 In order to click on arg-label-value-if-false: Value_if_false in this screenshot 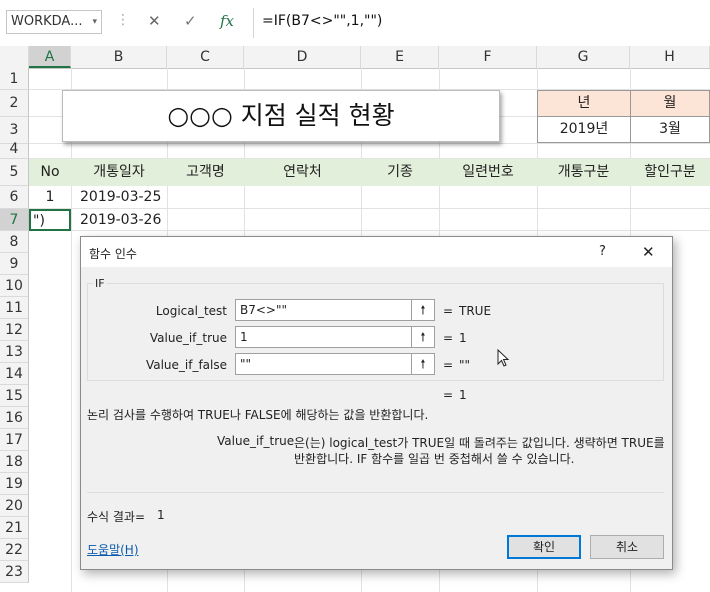, I will do `click(186, 365)`.